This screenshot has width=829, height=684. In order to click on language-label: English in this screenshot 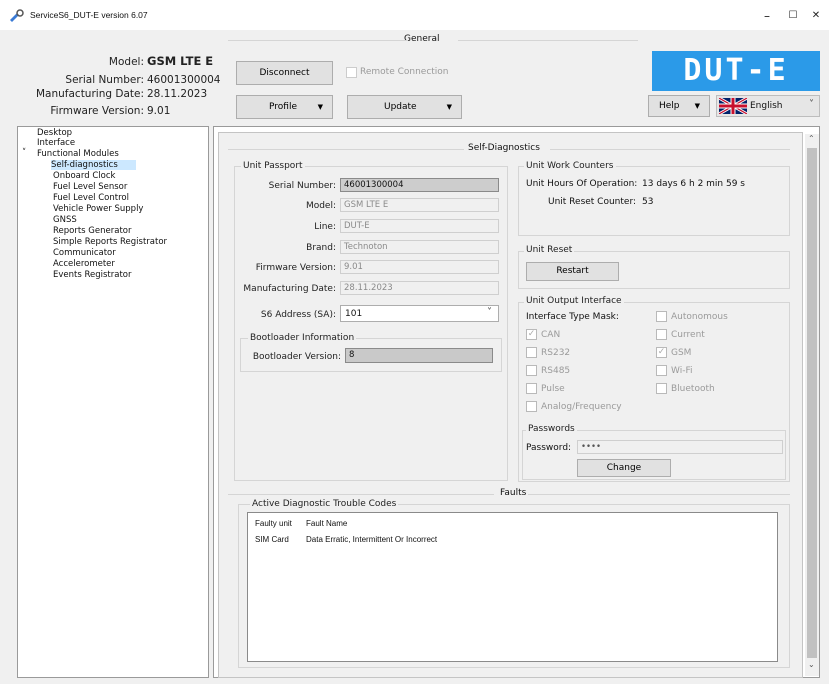, I will do `click(766, 106)`.